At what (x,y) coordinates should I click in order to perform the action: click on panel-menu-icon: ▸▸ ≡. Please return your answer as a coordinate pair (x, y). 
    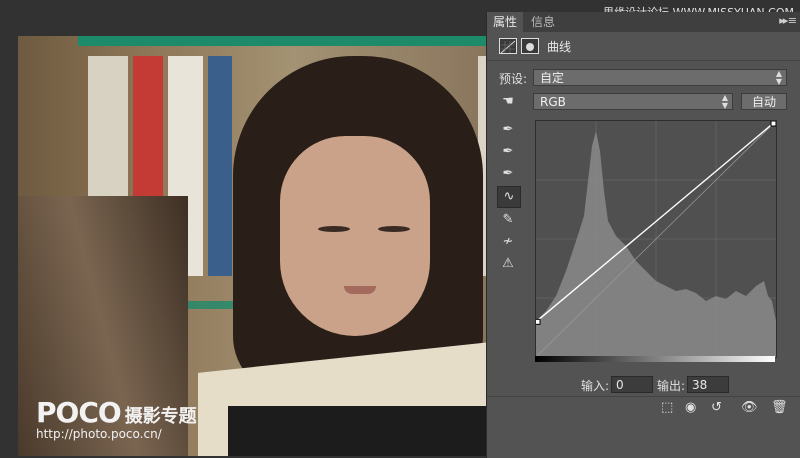
    Looking at the image, I should click on (788, 20).